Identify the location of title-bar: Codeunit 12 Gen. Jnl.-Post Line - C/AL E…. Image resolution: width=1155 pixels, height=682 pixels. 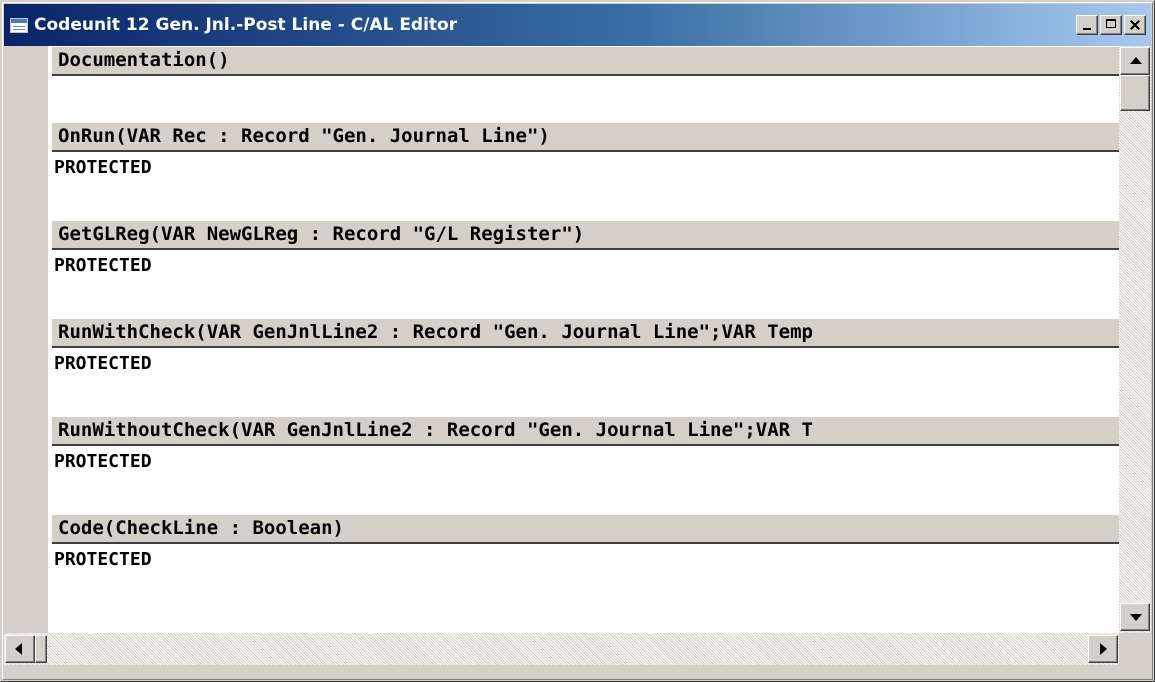
(577, 25).